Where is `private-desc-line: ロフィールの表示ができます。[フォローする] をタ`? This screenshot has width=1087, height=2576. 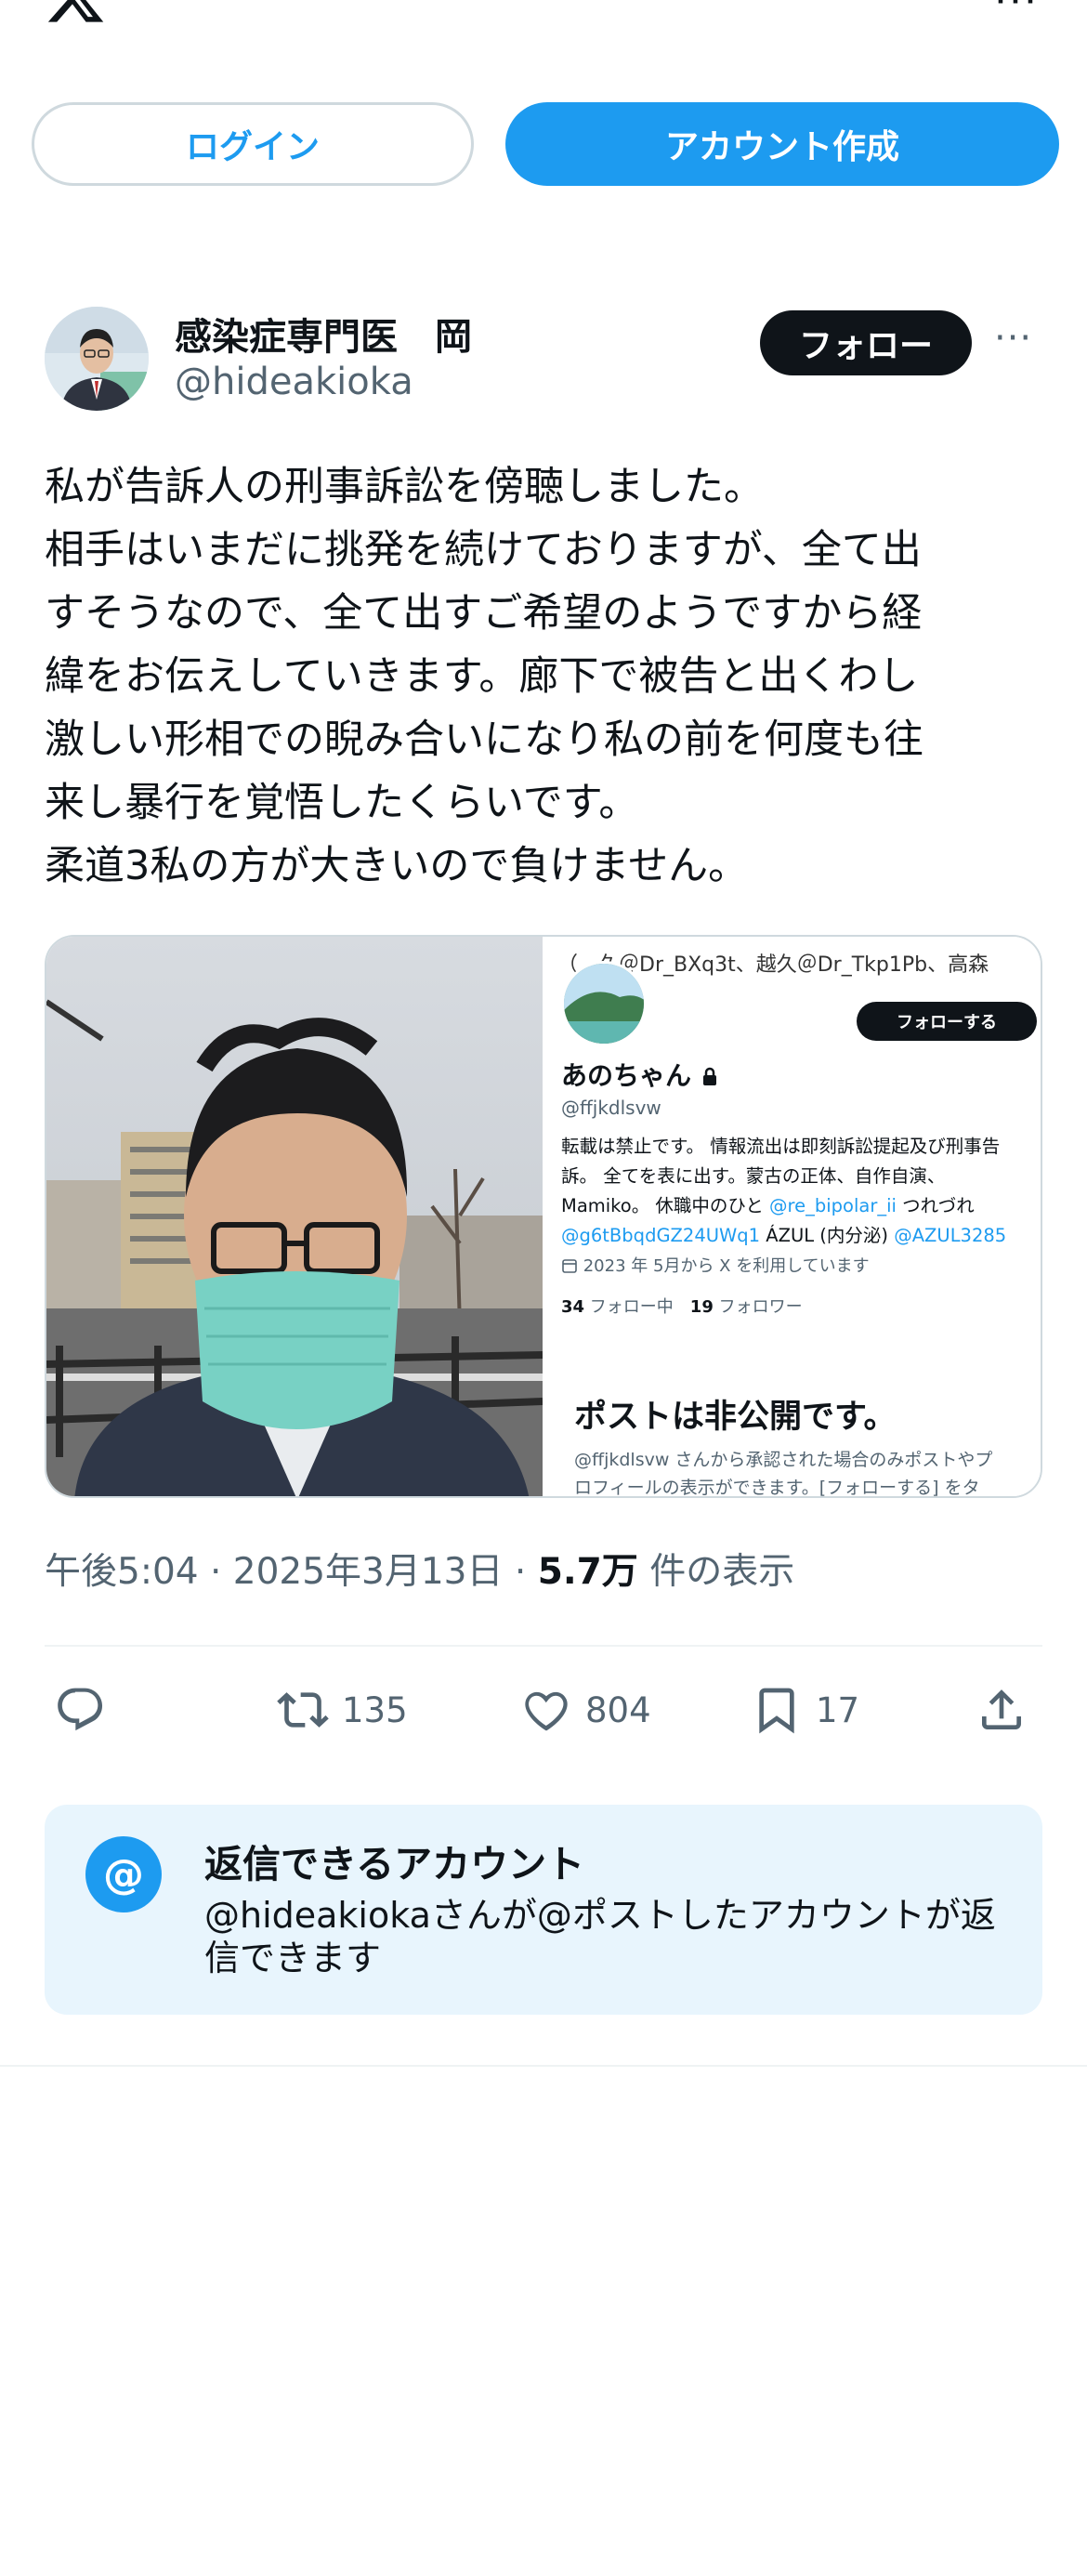
private-desc-line: ロフィールの表示ができます。[フォローする] をタ is located at coordinates (777, 1488).